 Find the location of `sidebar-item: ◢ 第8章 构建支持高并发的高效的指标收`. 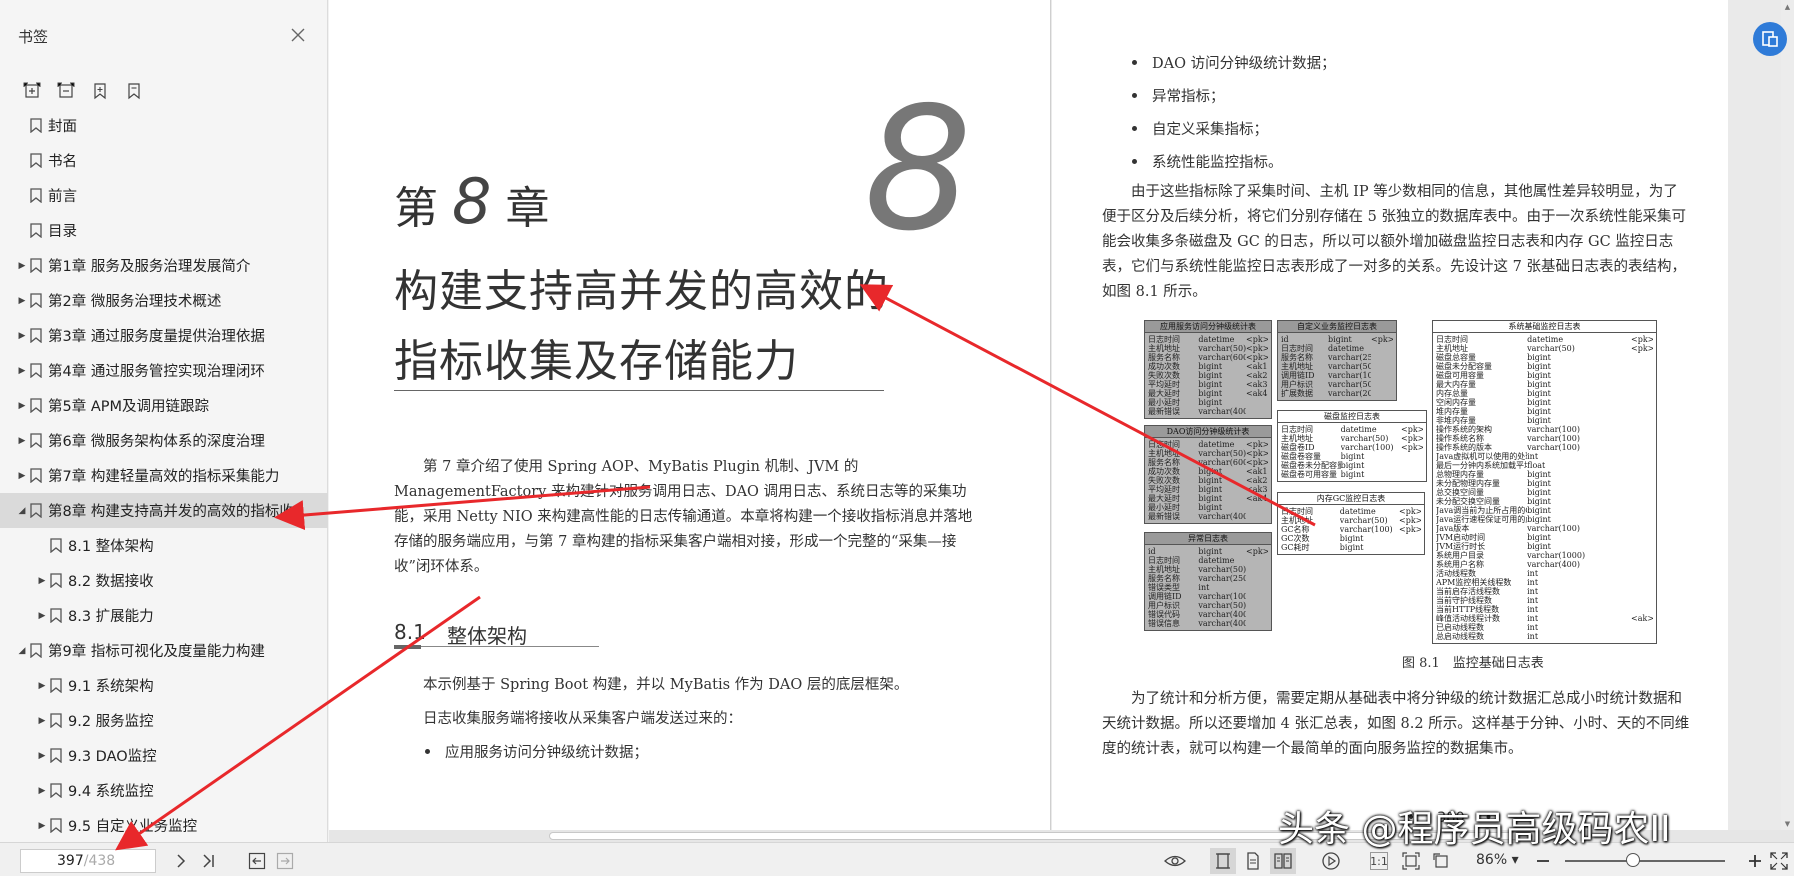

sidebar-item: ◢ 第8章 构建支持高并发的高效的指标收 is located at coordinates (164, 510).